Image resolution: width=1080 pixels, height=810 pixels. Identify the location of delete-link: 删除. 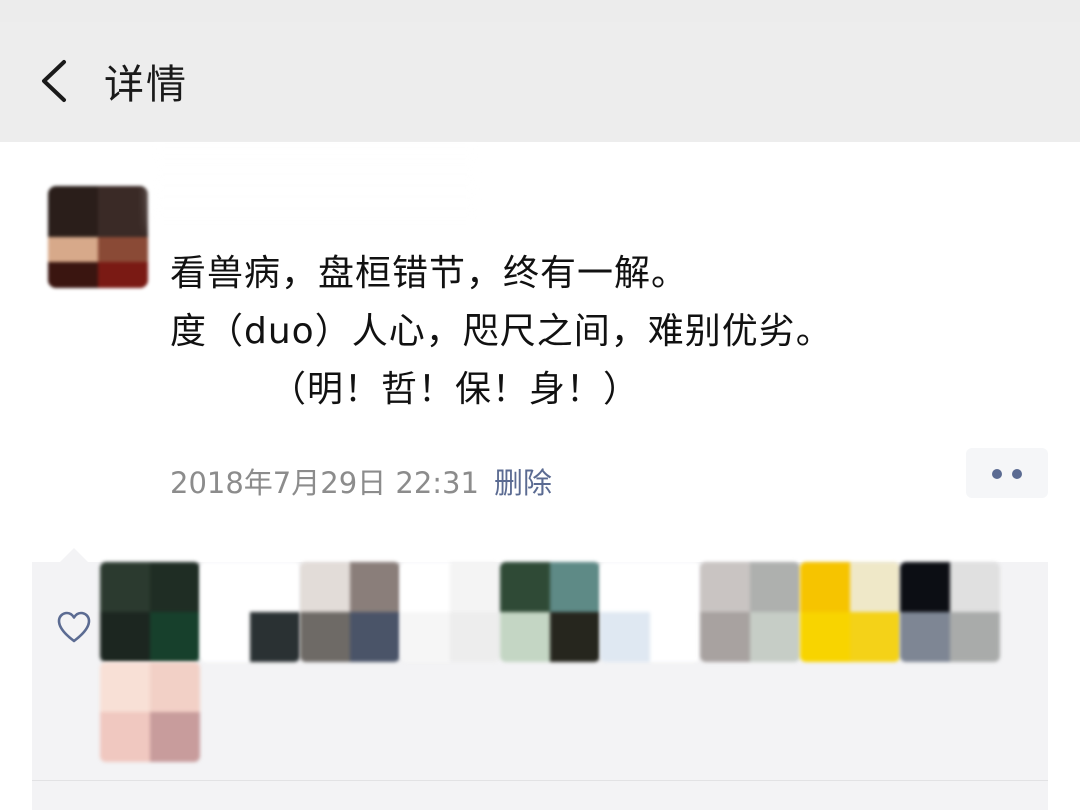
(523, 481).